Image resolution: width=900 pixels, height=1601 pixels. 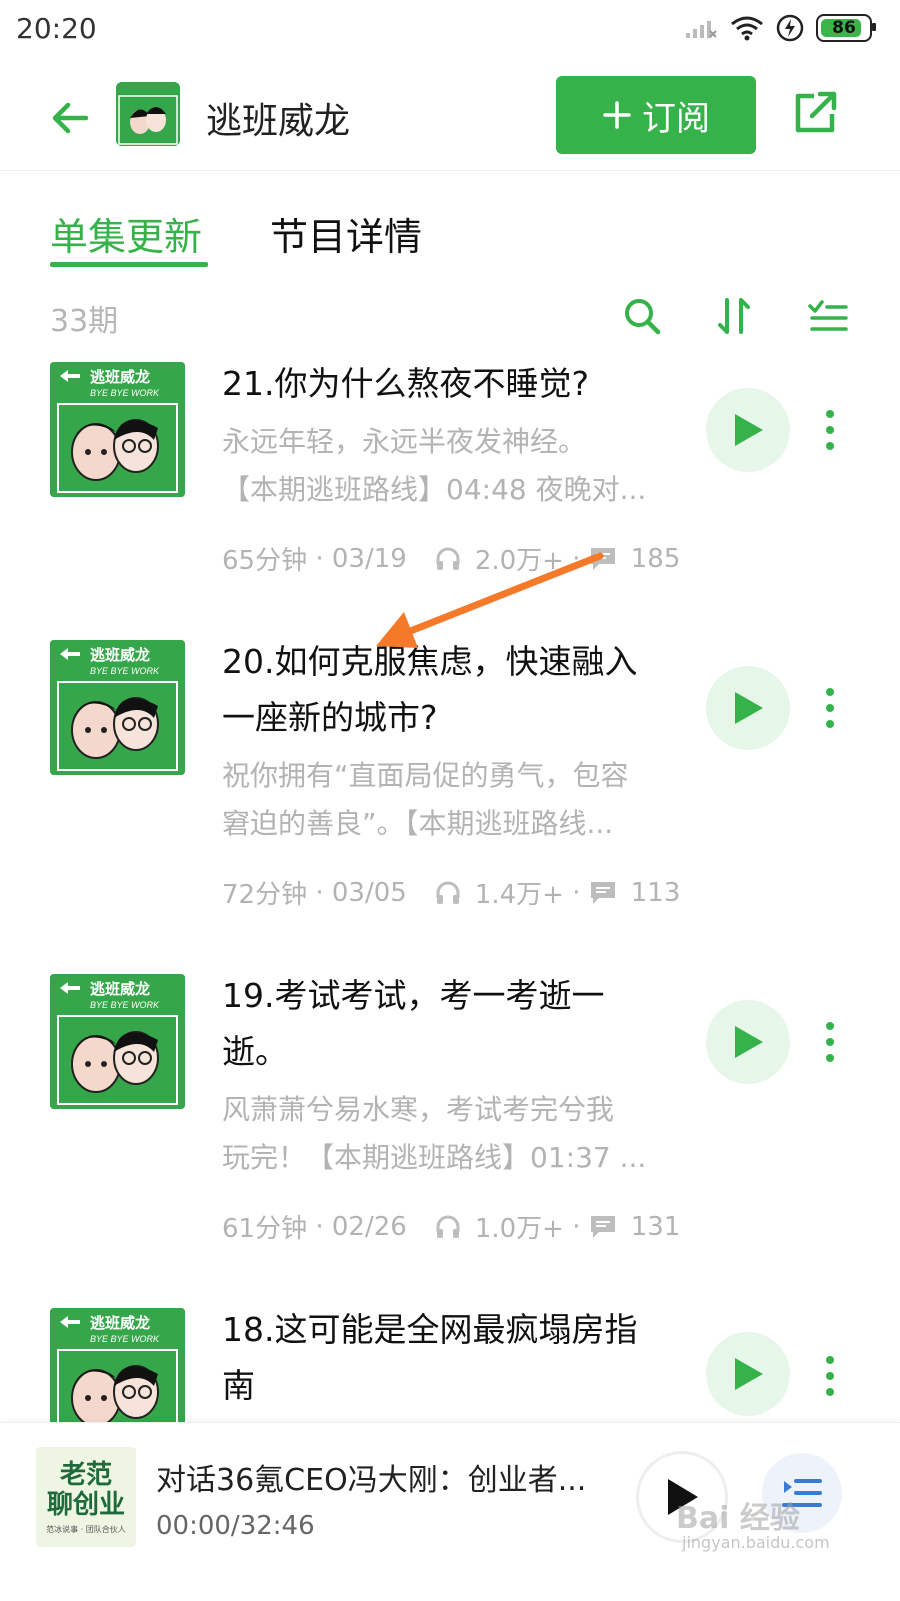 What do you see at coordinates (265, 561) in the screenshot?
I see `episode-duration: 65分钟` at bounding box center [265, 561].